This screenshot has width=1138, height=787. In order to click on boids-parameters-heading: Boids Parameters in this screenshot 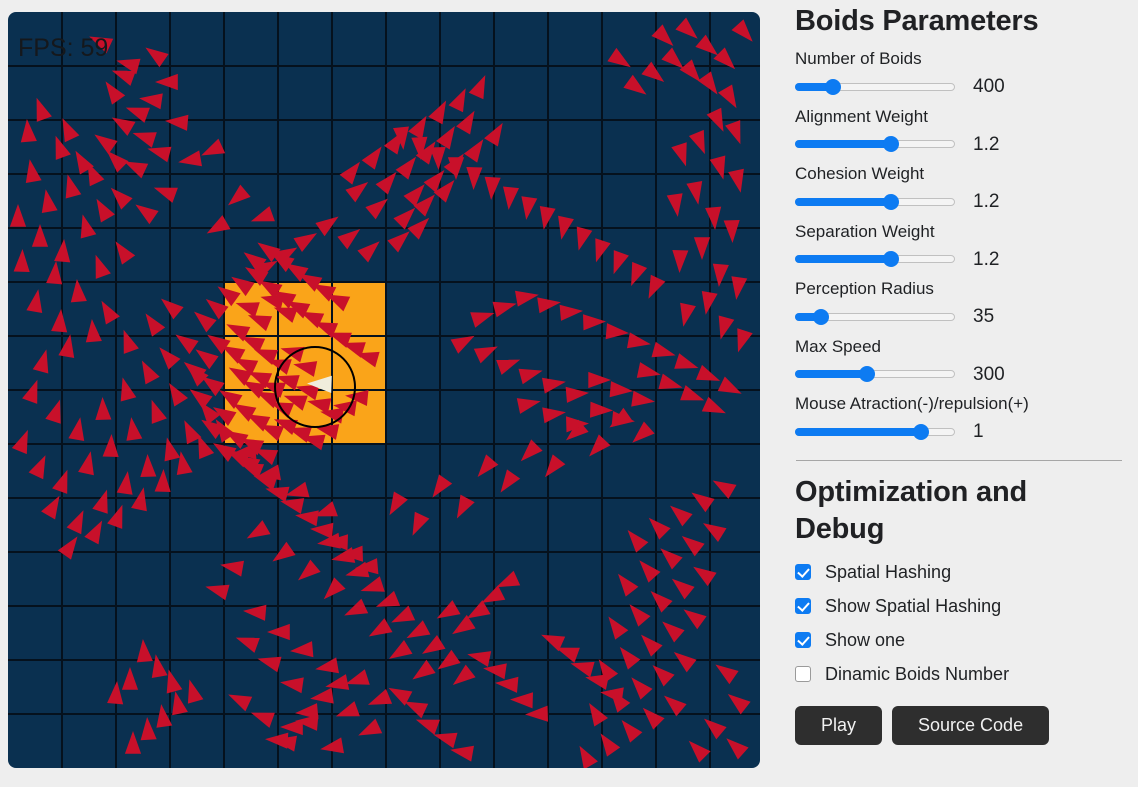, I will do `click(917, 21)`.